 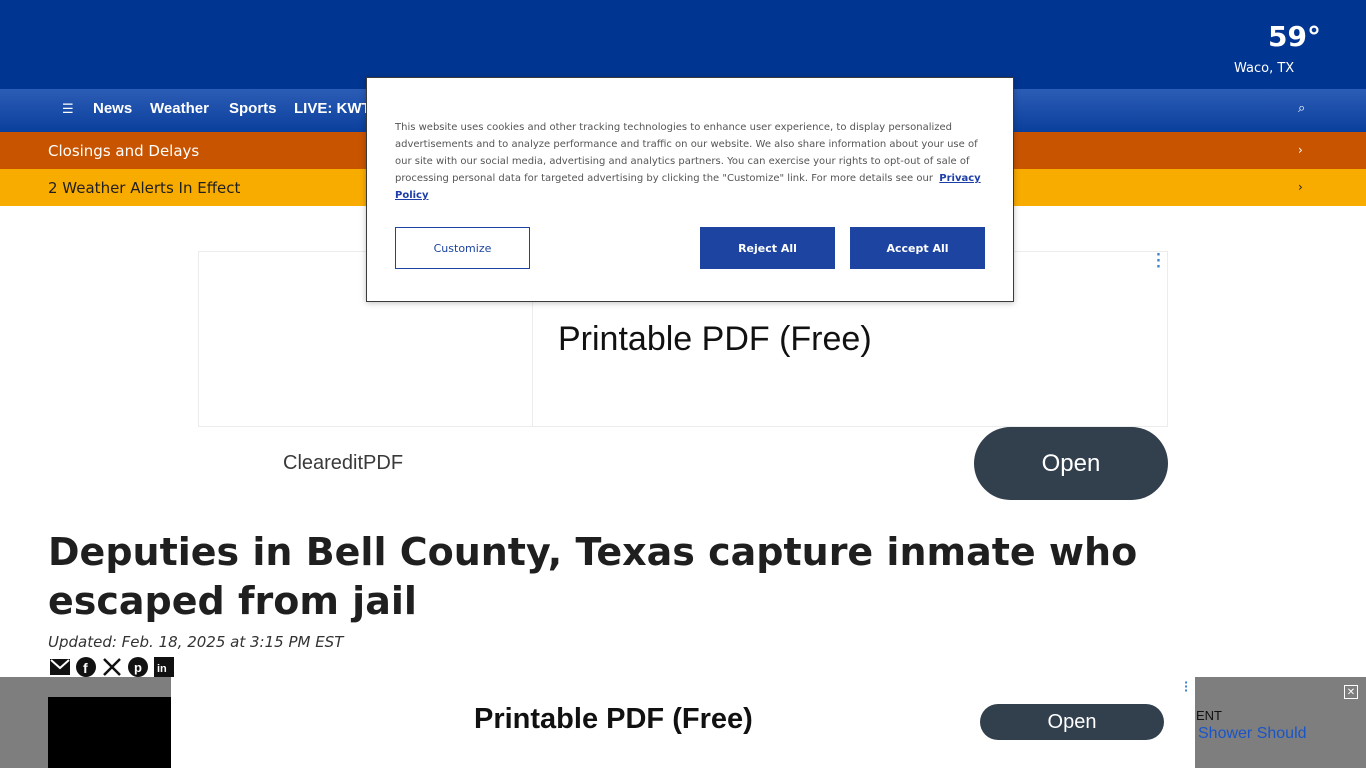 I want to click on ad-open-button: Open, so click(x=1071, y=463).